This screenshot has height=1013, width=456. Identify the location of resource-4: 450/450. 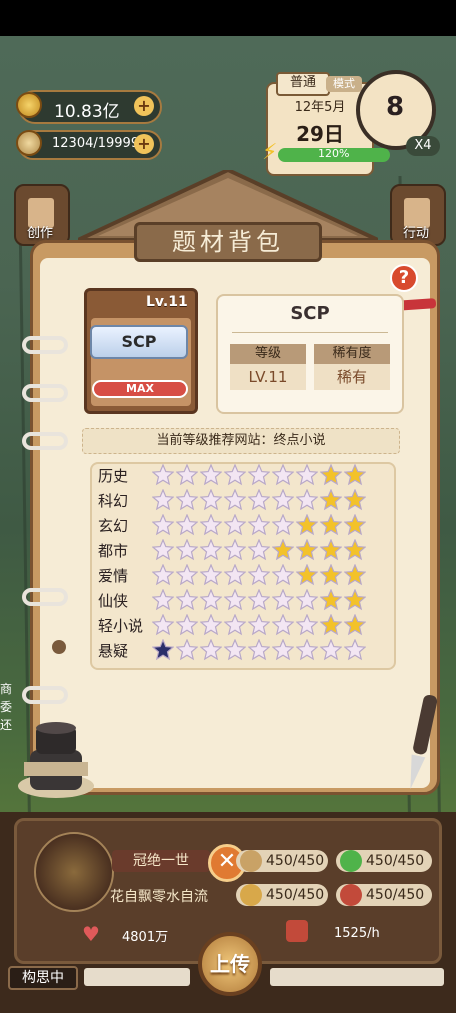
(384, 895).